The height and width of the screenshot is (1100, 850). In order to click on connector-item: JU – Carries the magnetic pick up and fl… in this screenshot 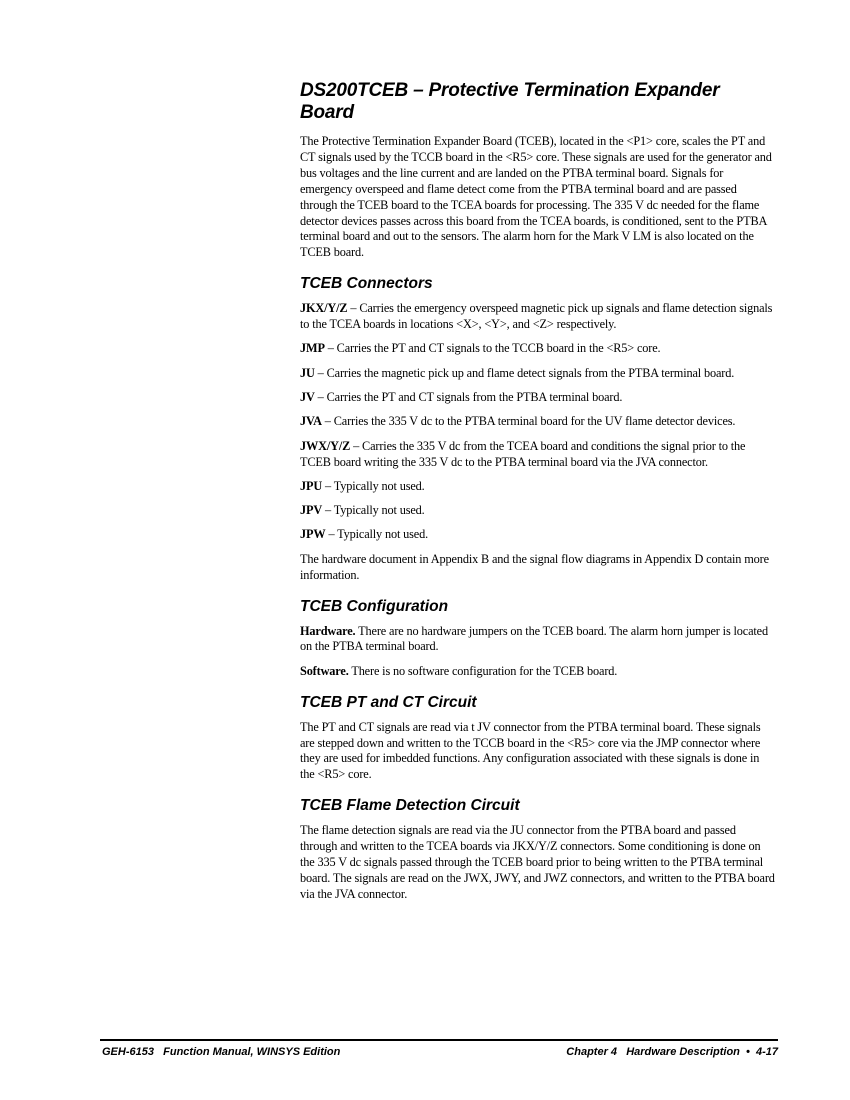, I will do `click(537, 374)`.